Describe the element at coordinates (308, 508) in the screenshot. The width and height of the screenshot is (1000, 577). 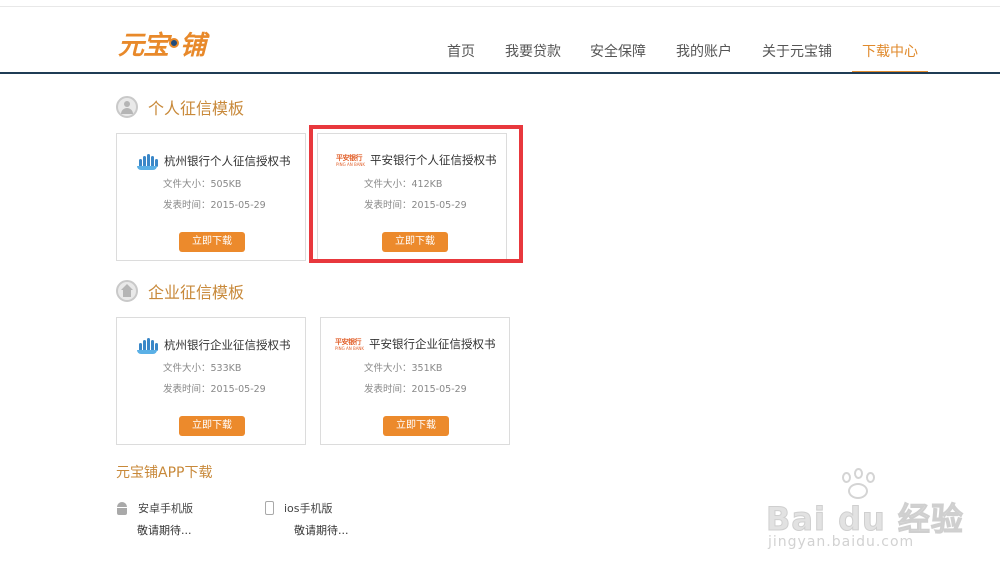
I see `app-name: ios手机版` at that location.